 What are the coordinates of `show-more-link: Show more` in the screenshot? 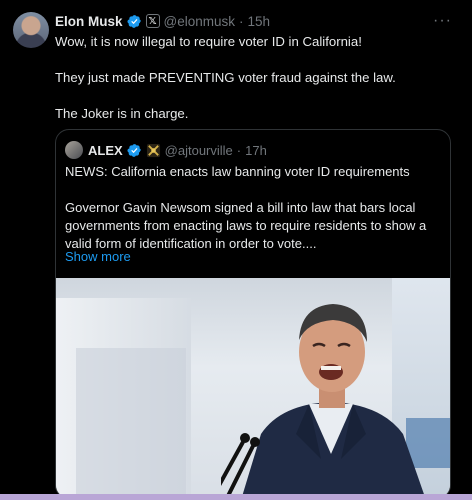 It's located at (98, 256).